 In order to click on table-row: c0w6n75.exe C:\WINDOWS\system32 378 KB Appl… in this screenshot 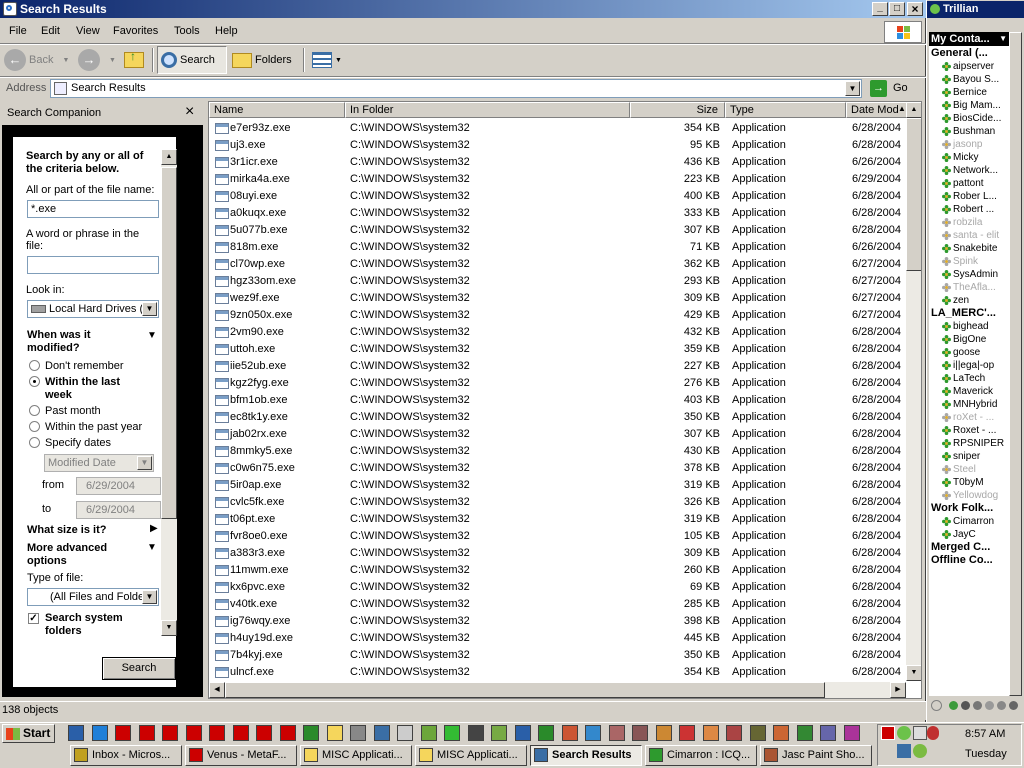, I will do `click(559, 468)`.